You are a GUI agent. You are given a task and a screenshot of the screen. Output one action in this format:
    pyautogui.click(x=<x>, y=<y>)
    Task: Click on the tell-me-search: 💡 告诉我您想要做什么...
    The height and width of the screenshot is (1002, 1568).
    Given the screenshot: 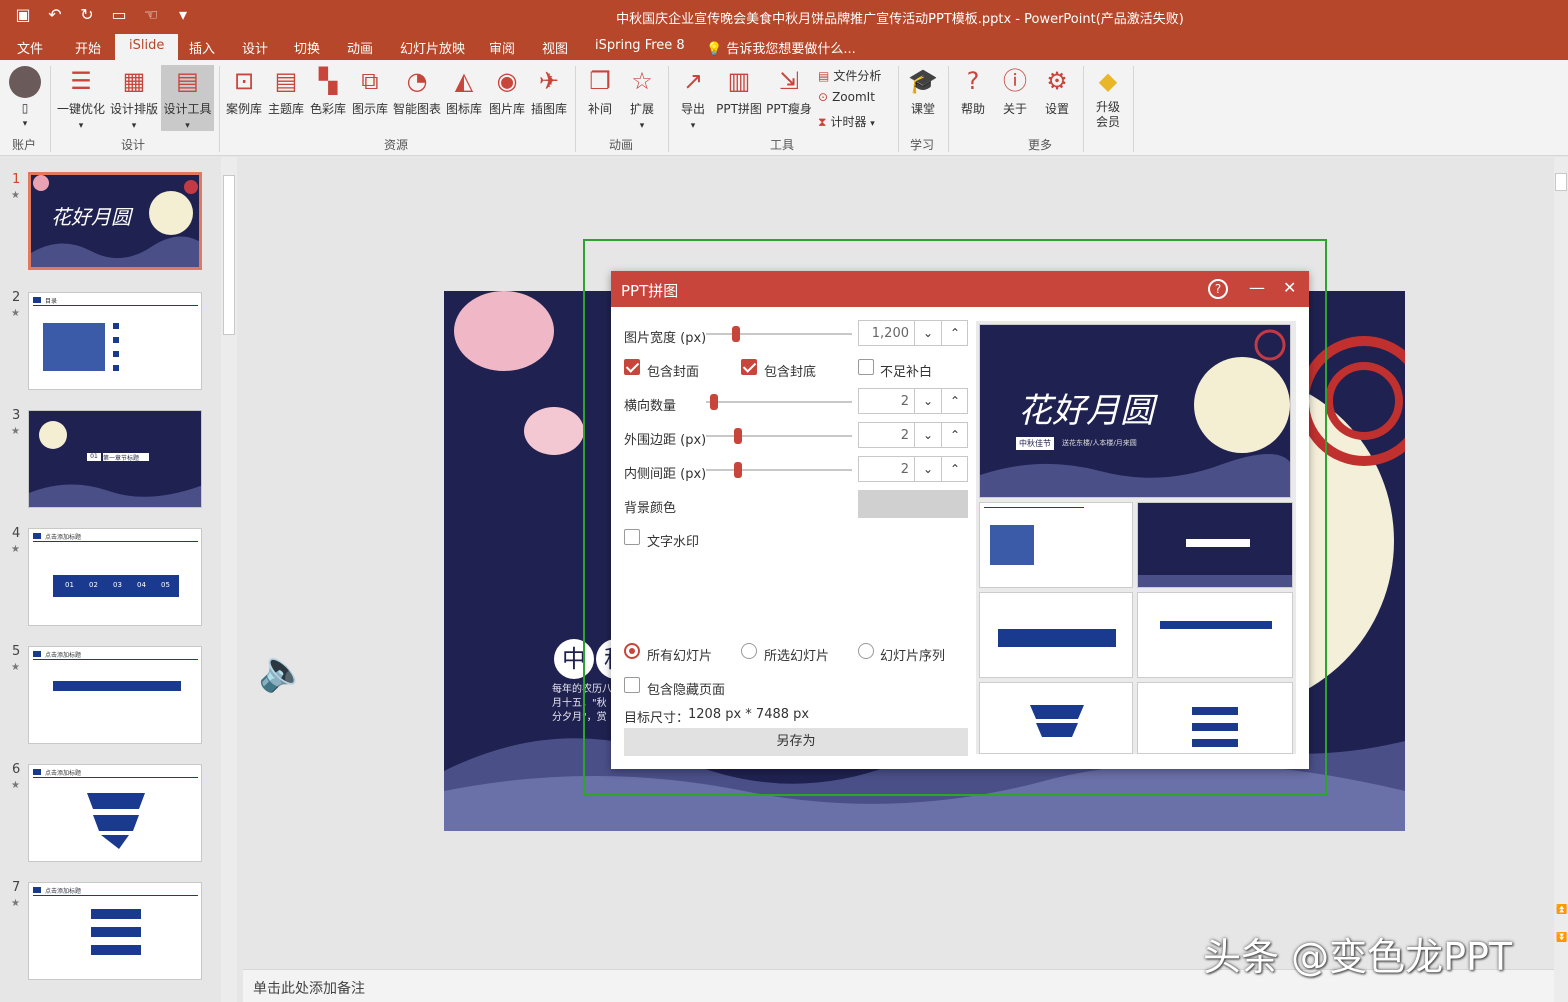 What is the action you would take?
    pyautogui.click(x=781, y=47)
    